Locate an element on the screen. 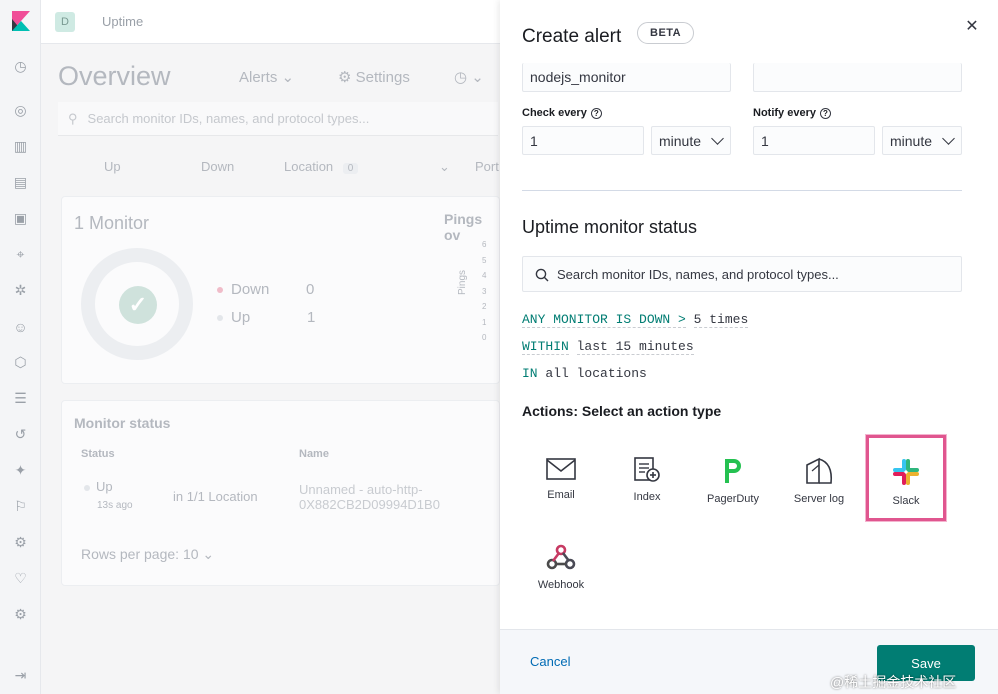  row-monitor-link: Unnamed - auto-http- 0X882CB2D09994D1B0 is located at coordinates (369, 497).